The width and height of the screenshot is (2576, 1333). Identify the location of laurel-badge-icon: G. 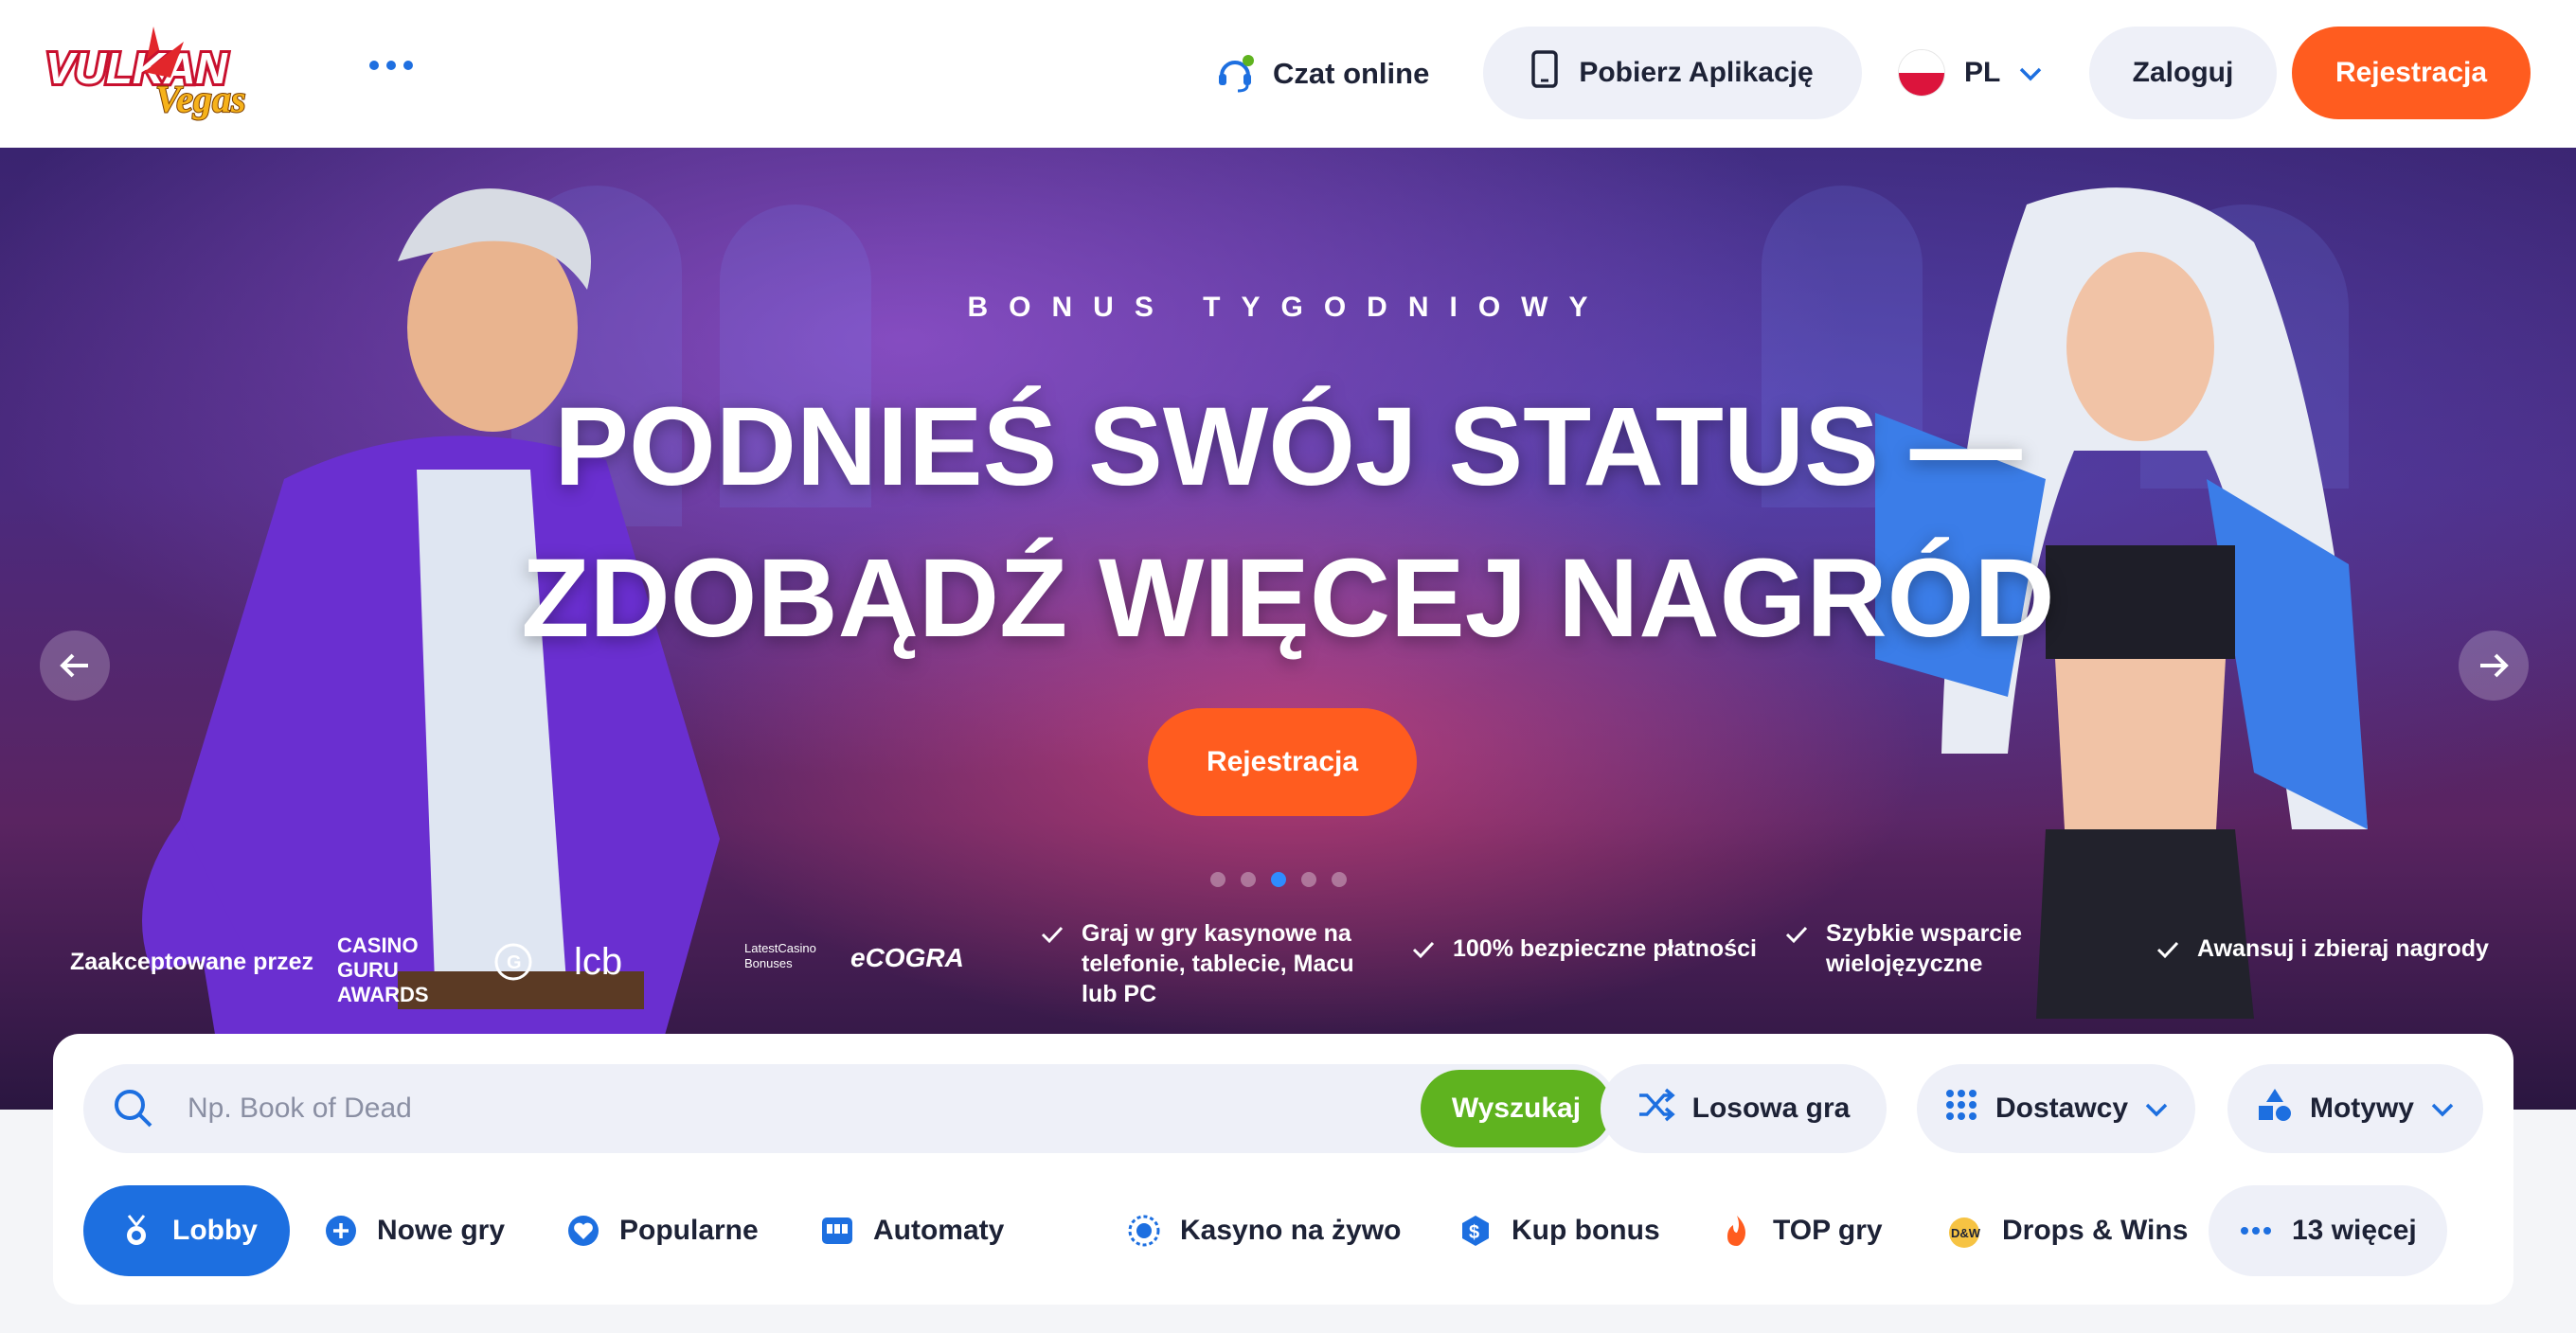
(513, 962).